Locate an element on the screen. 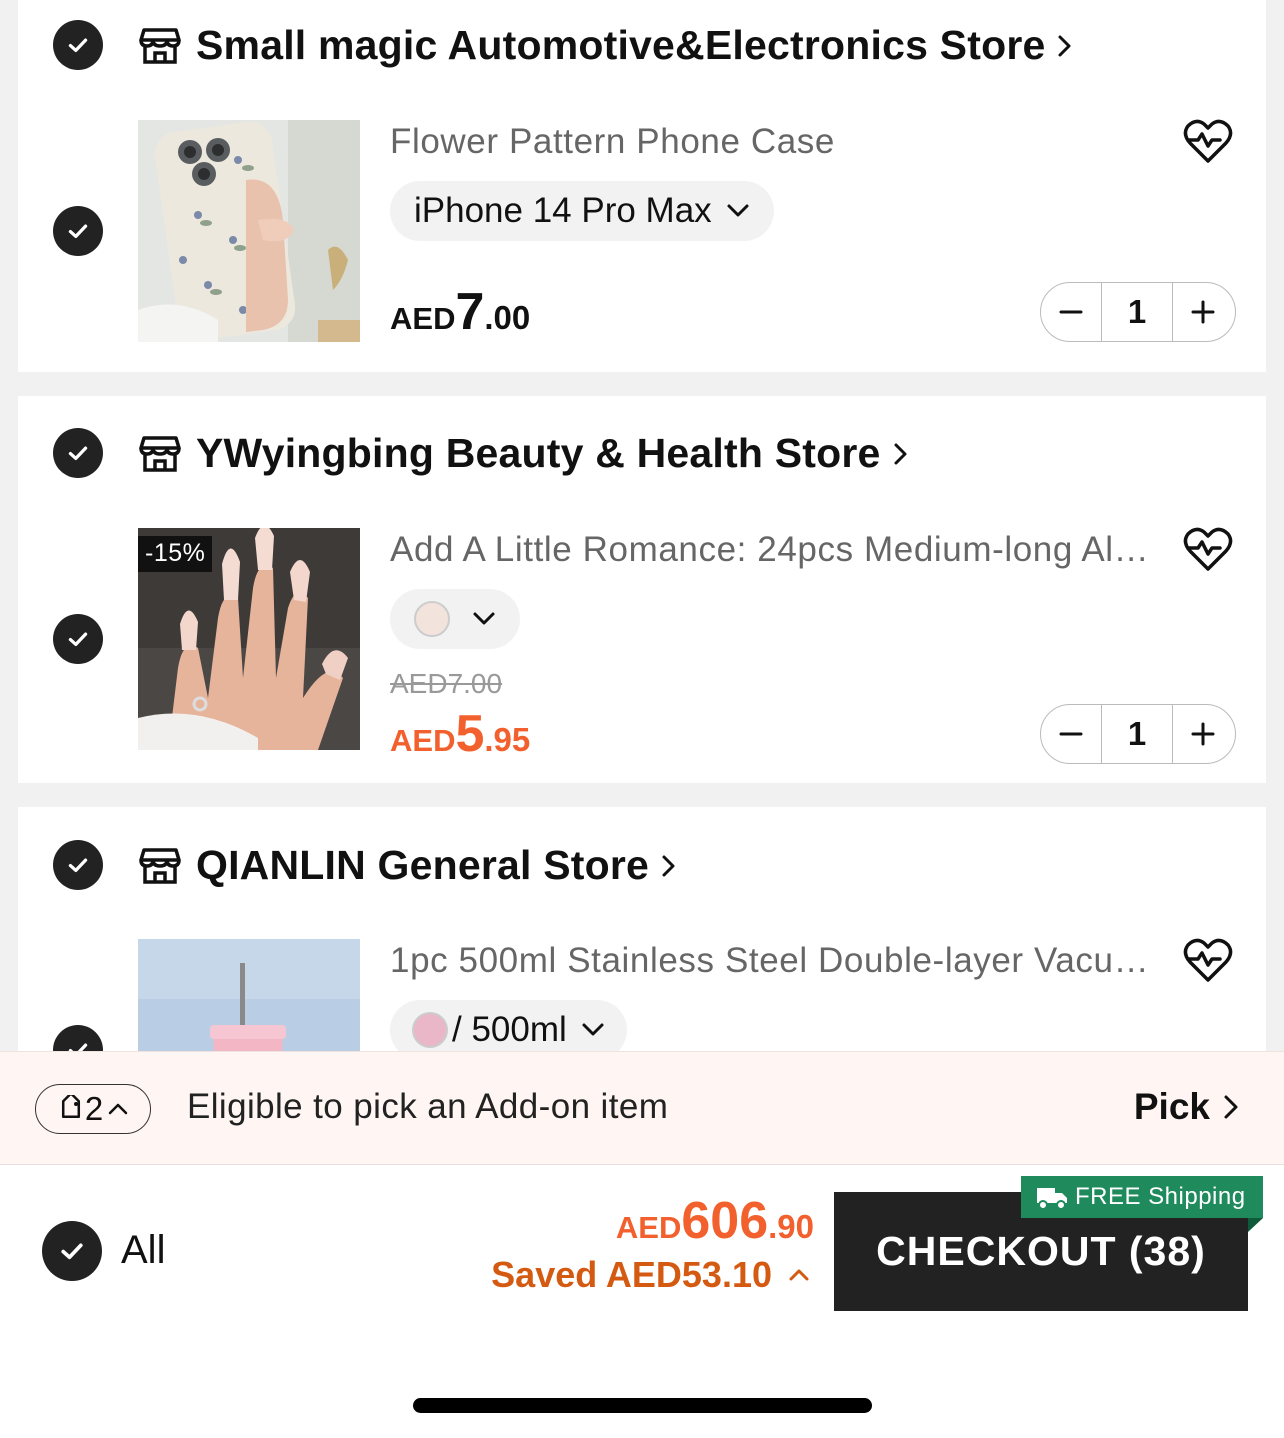 This screenshot has width=1284, height=1438. free-shipping-text: FREE Shipping is located at coordinates (1160, 1196).